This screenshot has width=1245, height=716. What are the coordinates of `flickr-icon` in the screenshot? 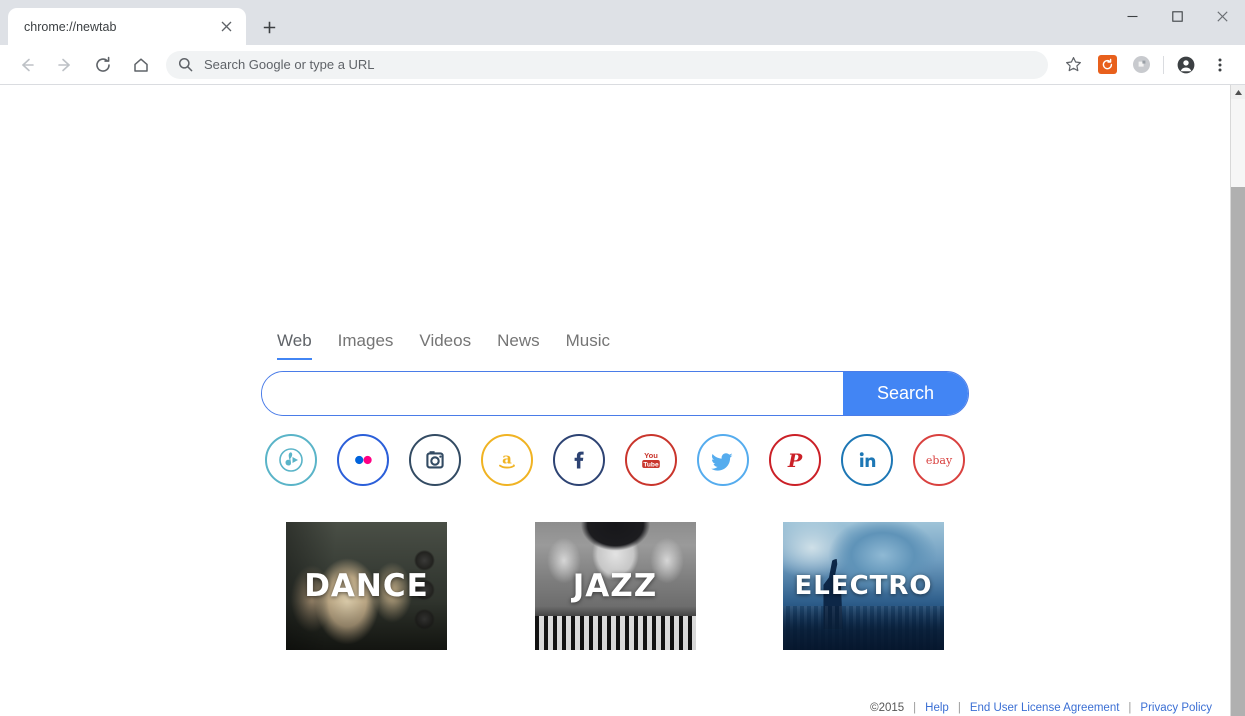 It's located at (363, 459).